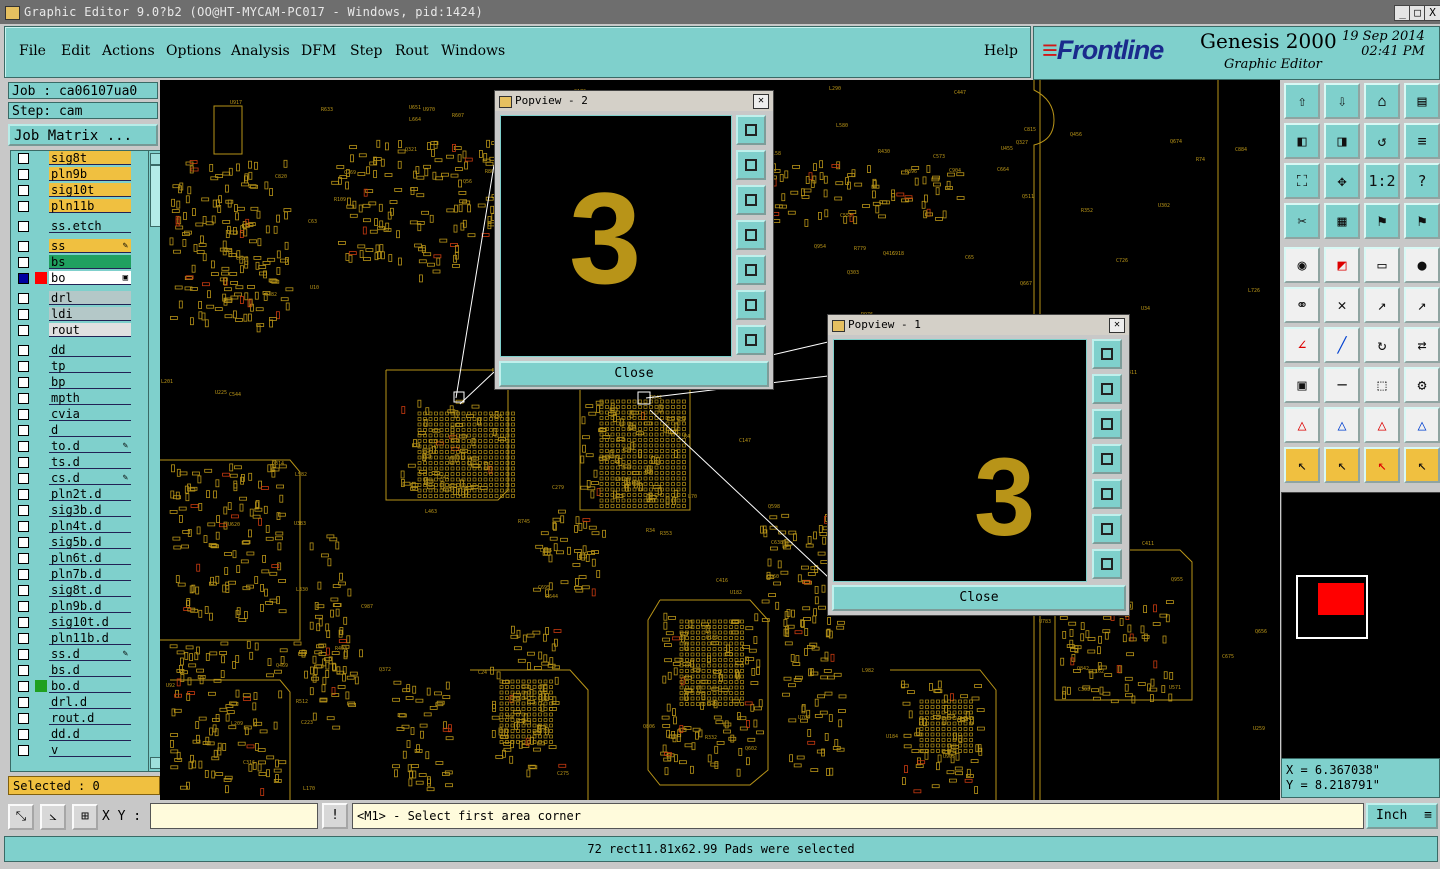  What do you see at coordinates (1422, 305) in the screenshot?
I see `add-pad-b-button: ↗` at bounding box center [1422, 305].